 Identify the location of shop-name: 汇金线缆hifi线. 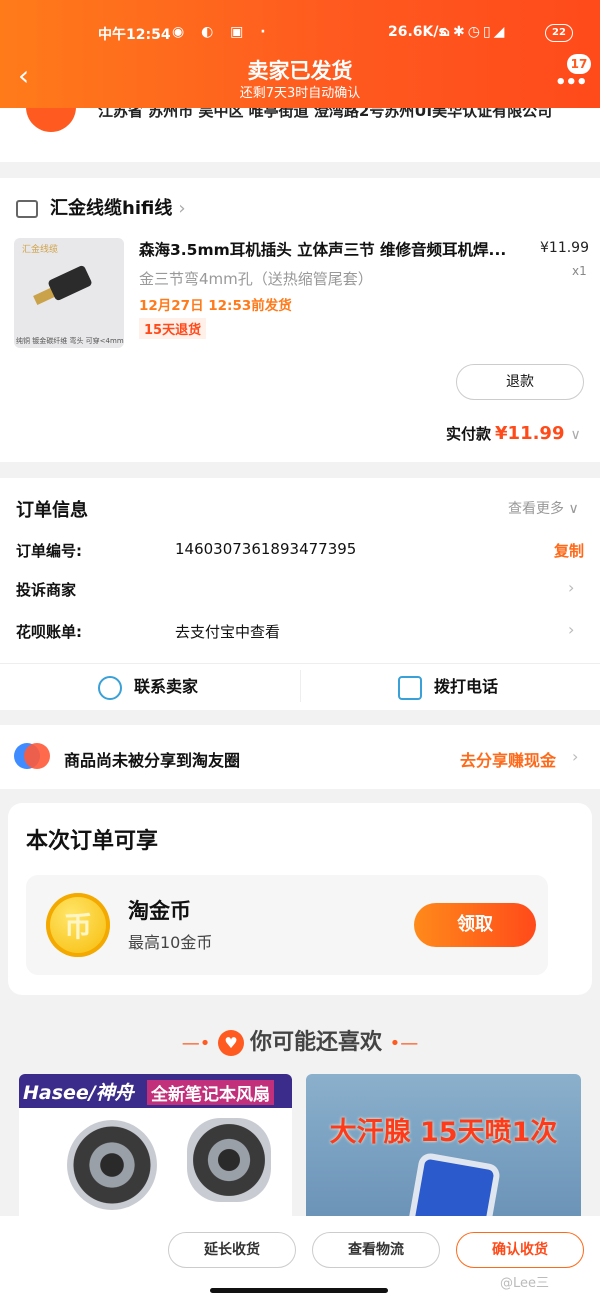
(111, 208).